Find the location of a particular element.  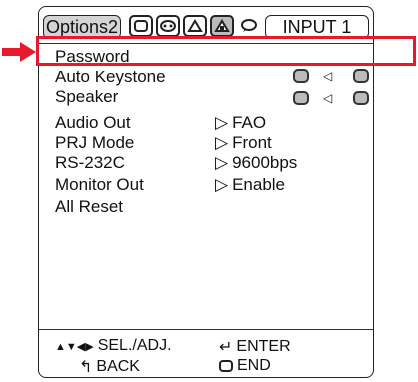

menu-item-label: Monitor Out is located at coordinates (99, 184).